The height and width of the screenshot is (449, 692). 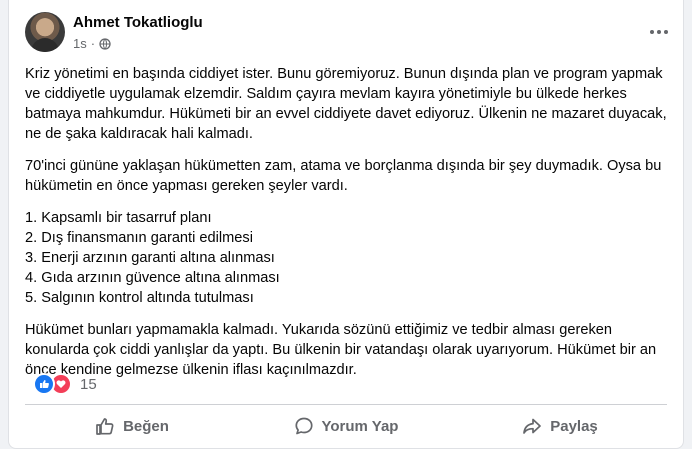 I want to click on divider, so click(x=346, y=404).